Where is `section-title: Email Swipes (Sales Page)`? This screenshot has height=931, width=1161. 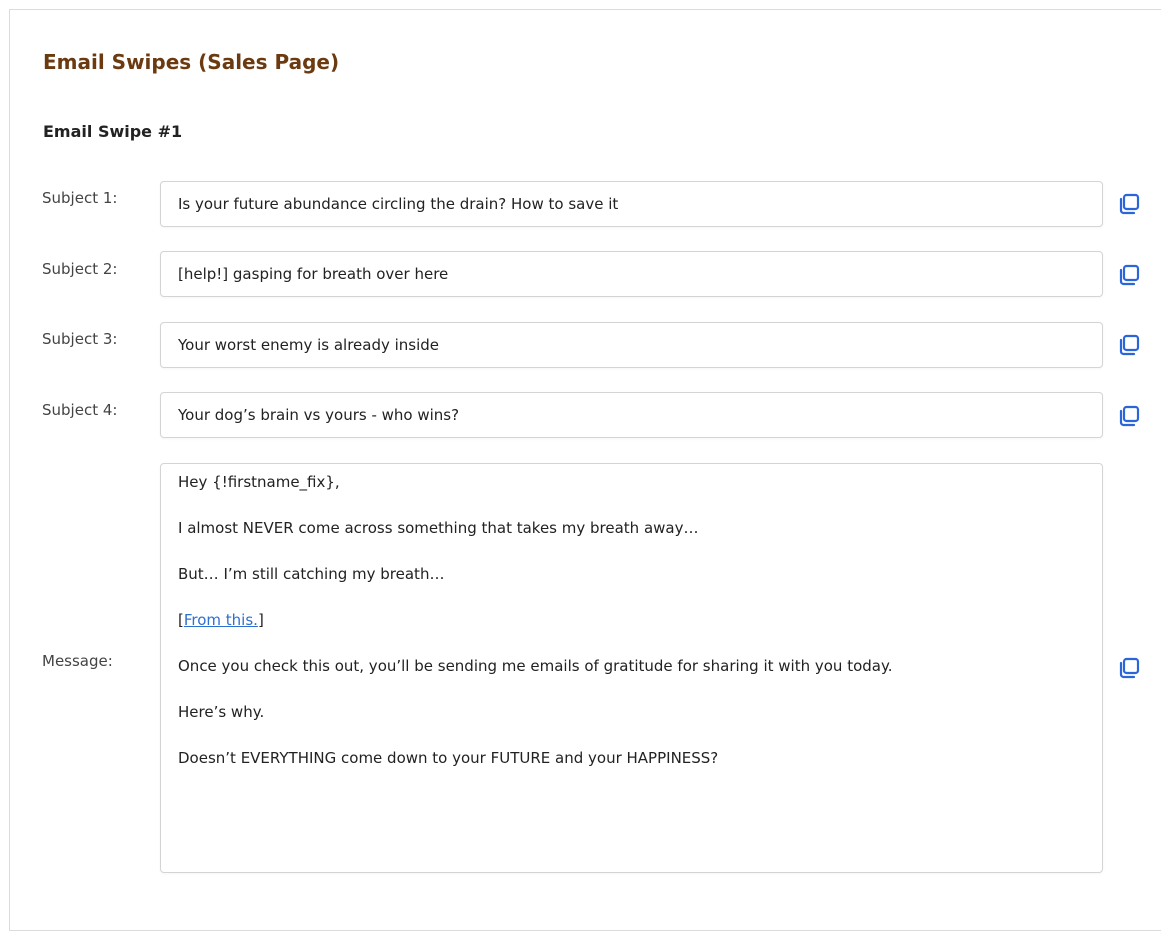 section-title: Email Swipes (Sales Page) is located at coordinates (191, 62).